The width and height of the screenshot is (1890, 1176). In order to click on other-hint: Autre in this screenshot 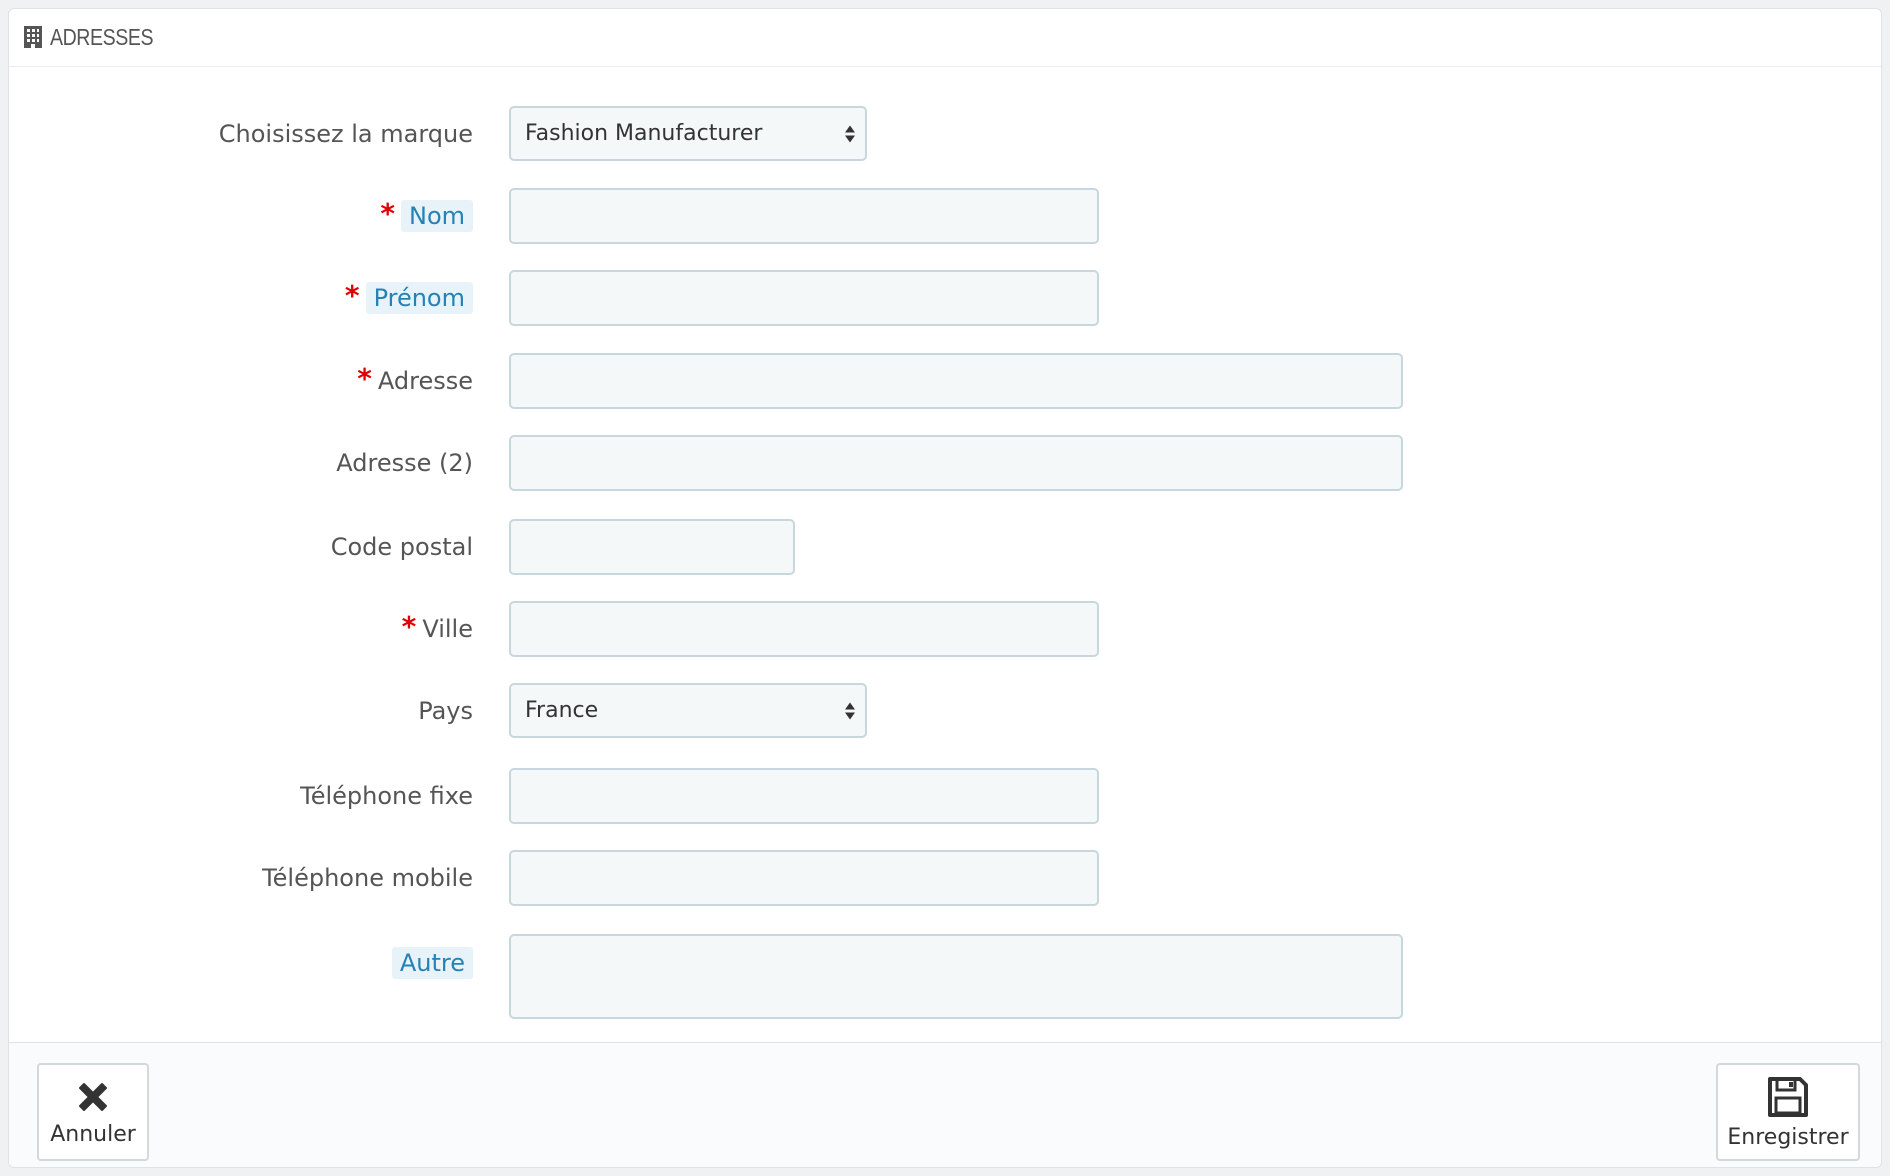, I will do `click(432, 963)`.